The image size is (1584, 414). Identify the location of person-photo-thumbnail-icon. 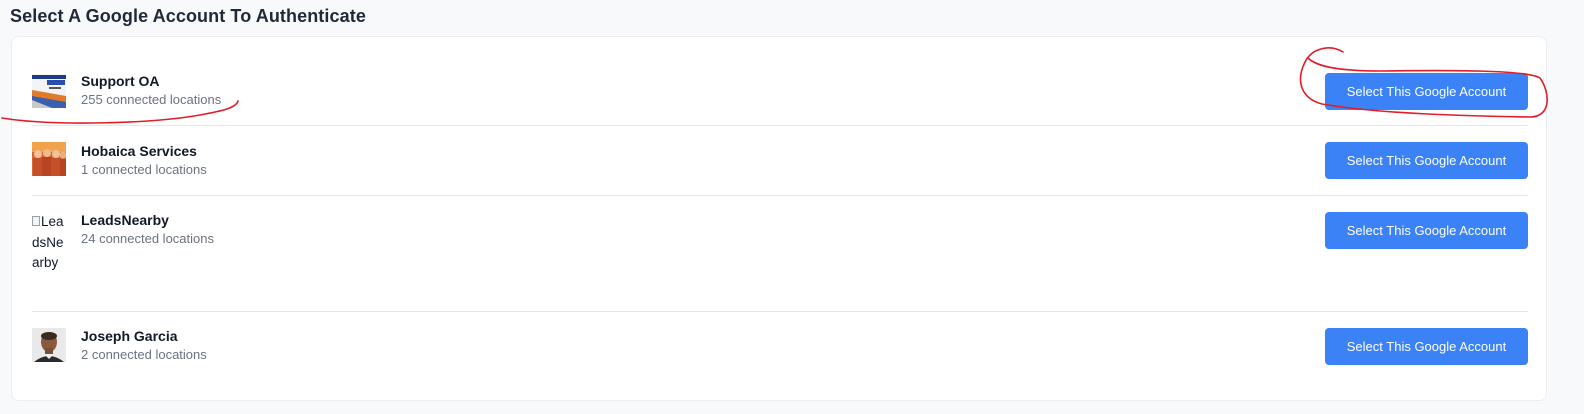
(49, 345).